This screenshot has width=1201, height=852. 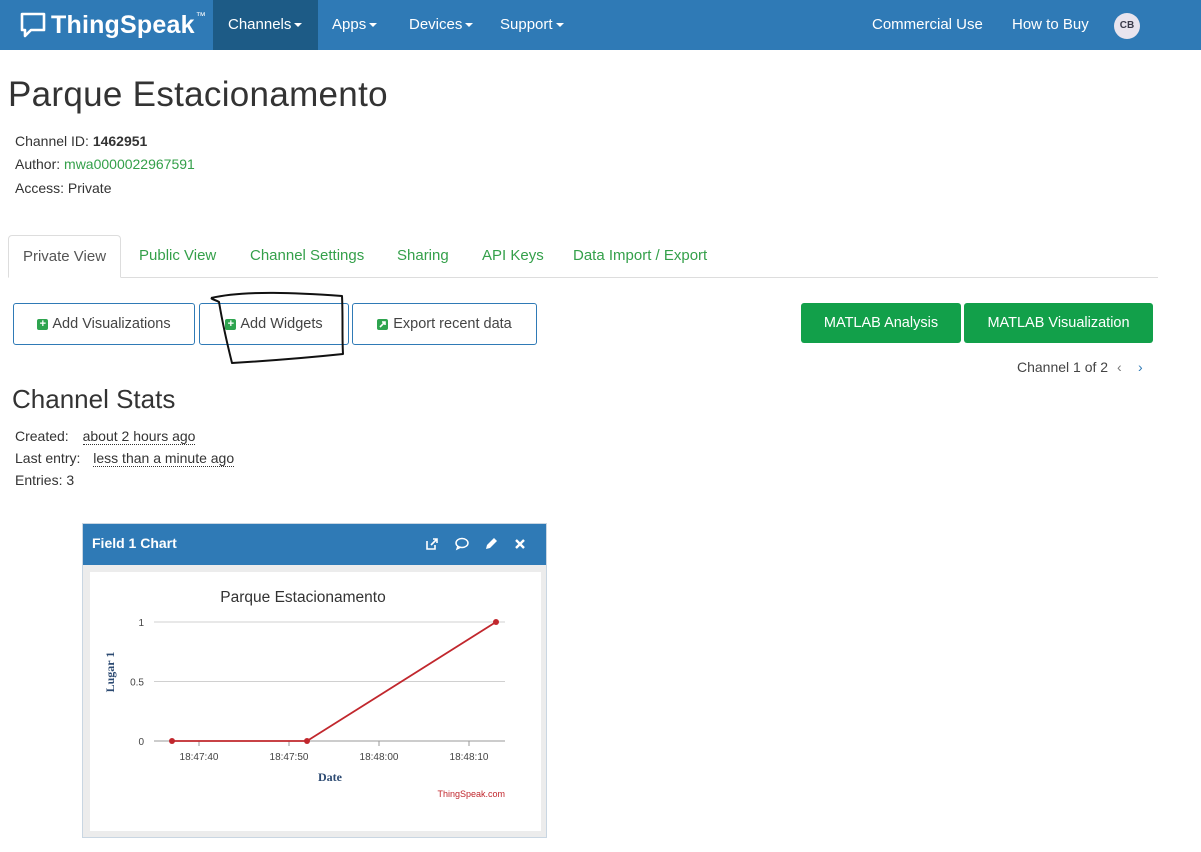 I want to click on tab-api-keys: API Keys, so click(x=513, y=256).